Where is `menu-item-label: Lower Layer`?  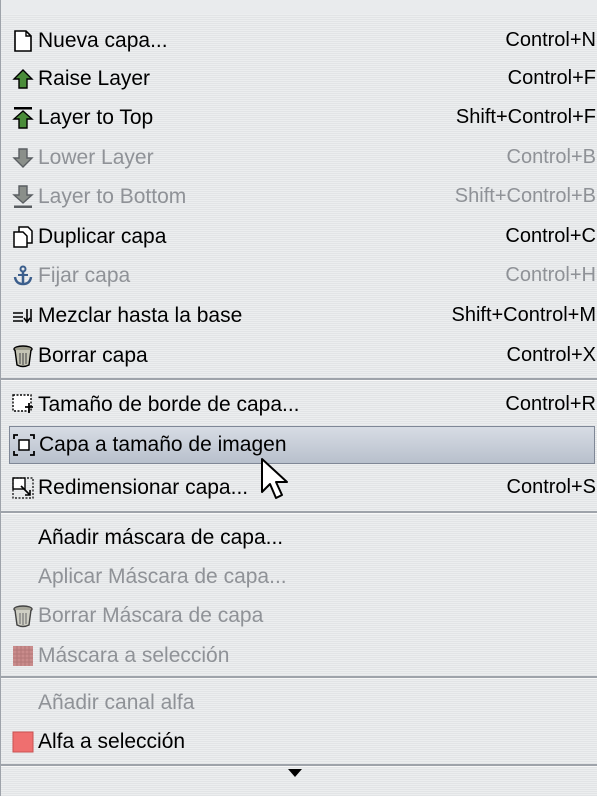 menu-item-label: Lower Layer is located at coordinates (96, 157).